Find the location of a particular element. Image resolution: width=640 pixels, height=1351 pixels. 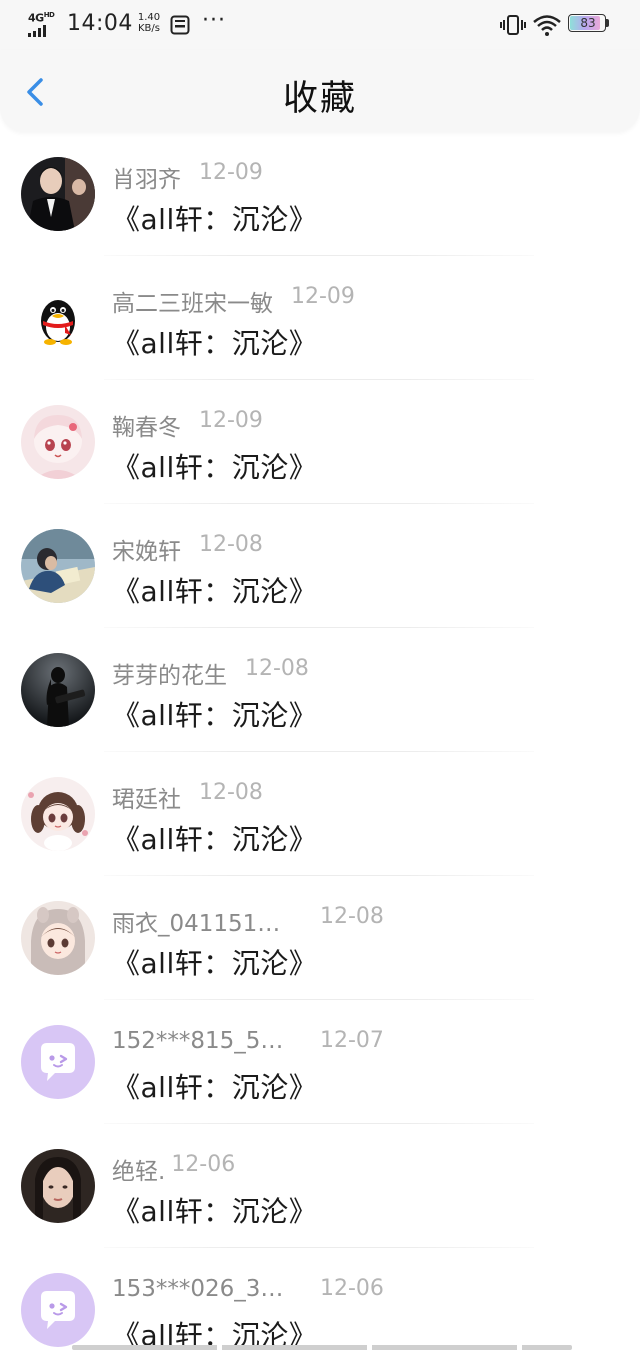

item-meta: 绝轻. 12-06 is located at coordinates (174, 1168).